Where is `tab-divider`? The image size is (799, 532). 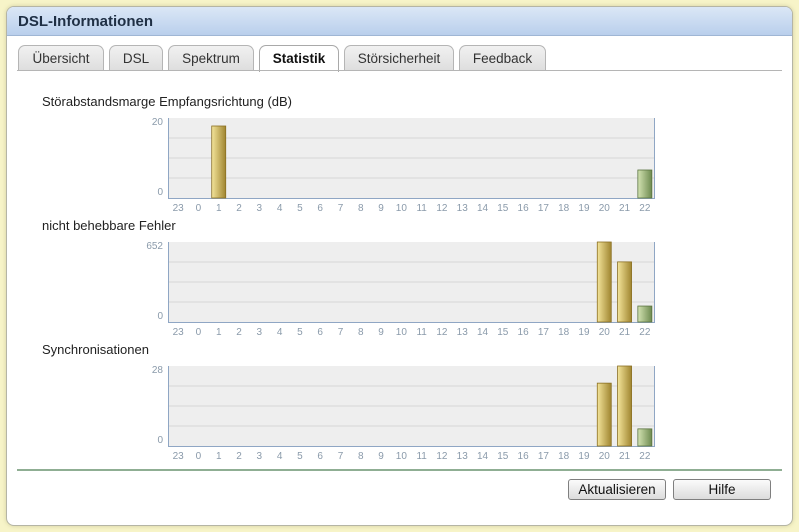
tab-divider is located at coordinates (399, 70).